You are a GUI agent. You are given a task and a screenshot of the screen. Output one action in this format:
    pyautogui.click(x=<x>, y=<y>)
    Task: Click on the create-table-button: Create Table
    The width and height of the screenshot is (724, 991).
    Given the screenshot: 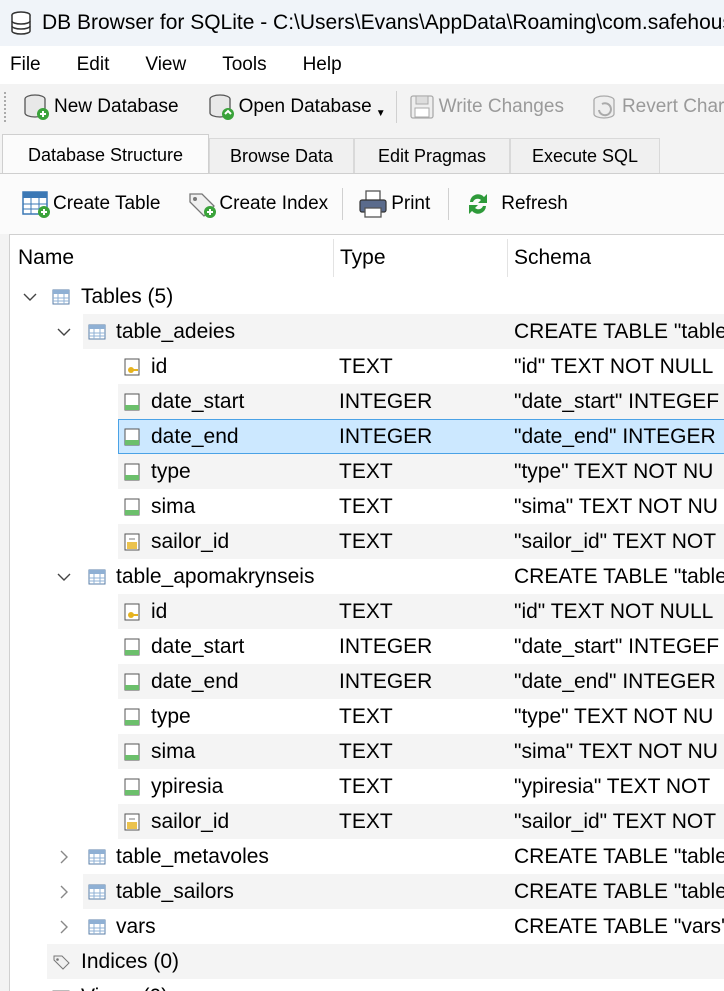 What is the action you would take?
    pyautogui.click(x=90, y=204)
    